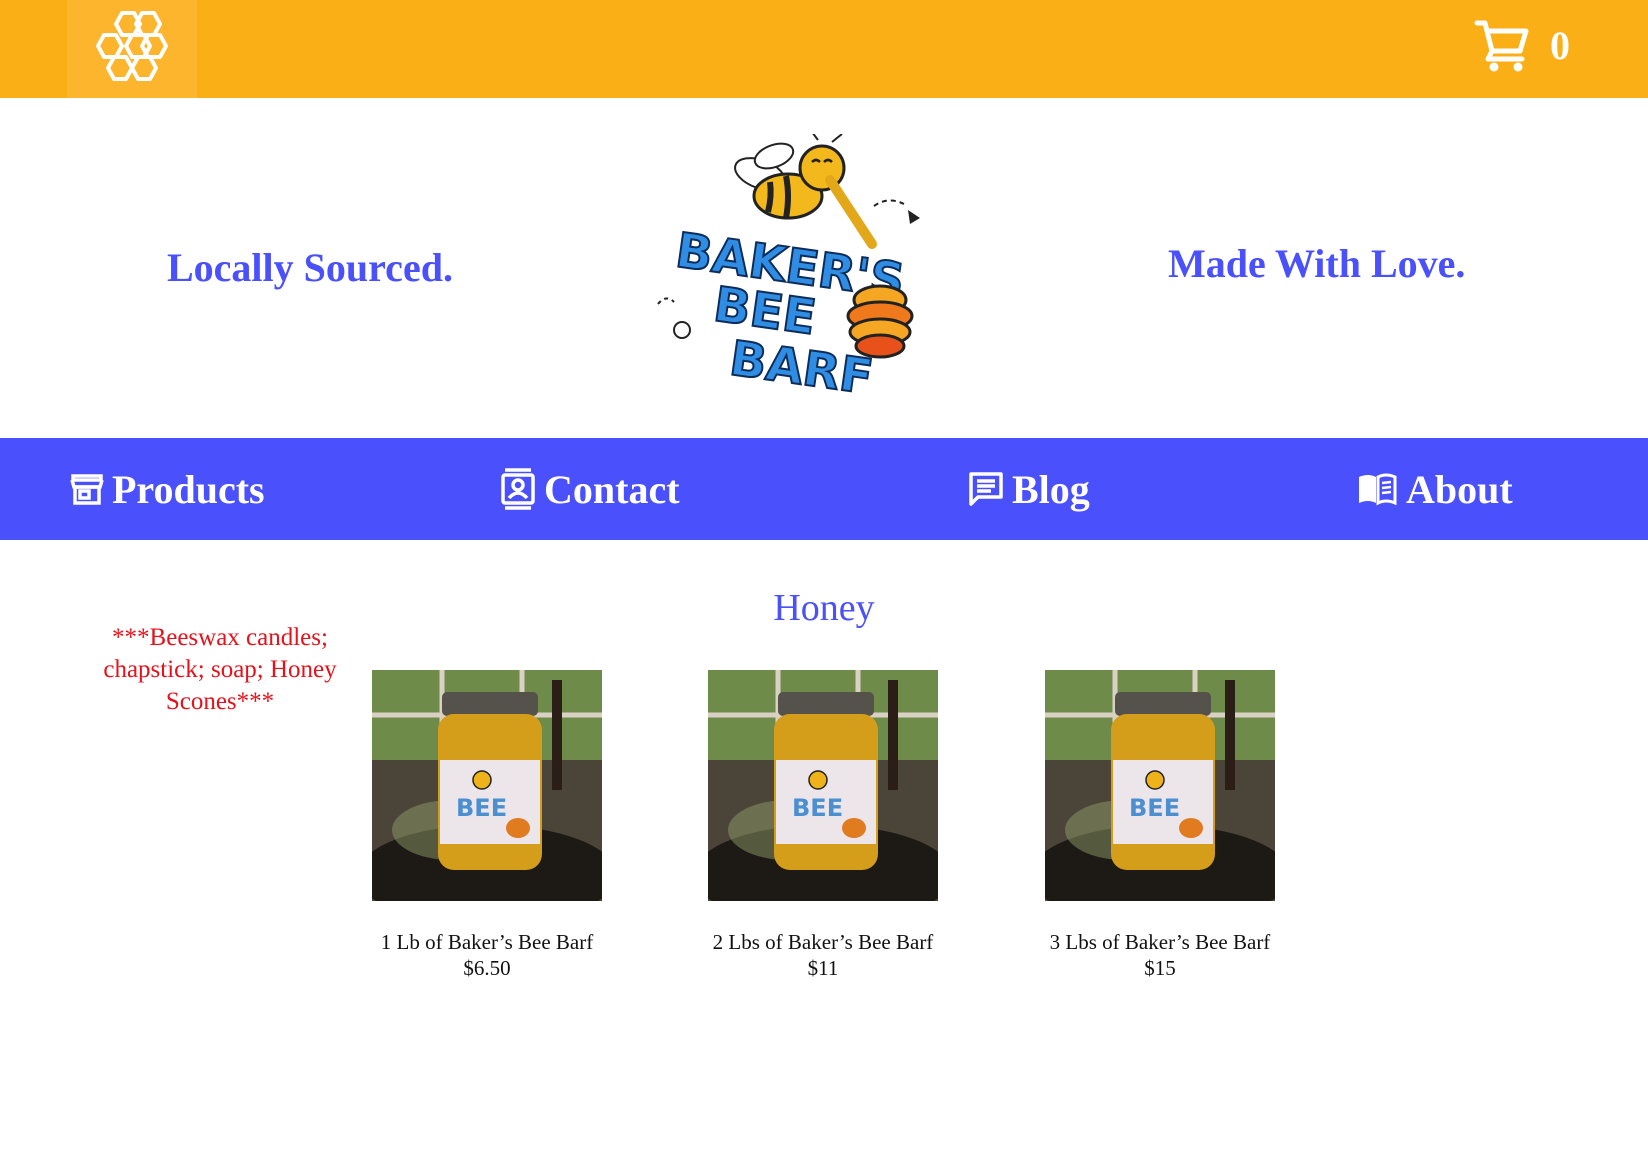  What do you see at coordinates (1501, 46) in the screenshot?
I see `cart-icon` at bounding box center [1501, 46].